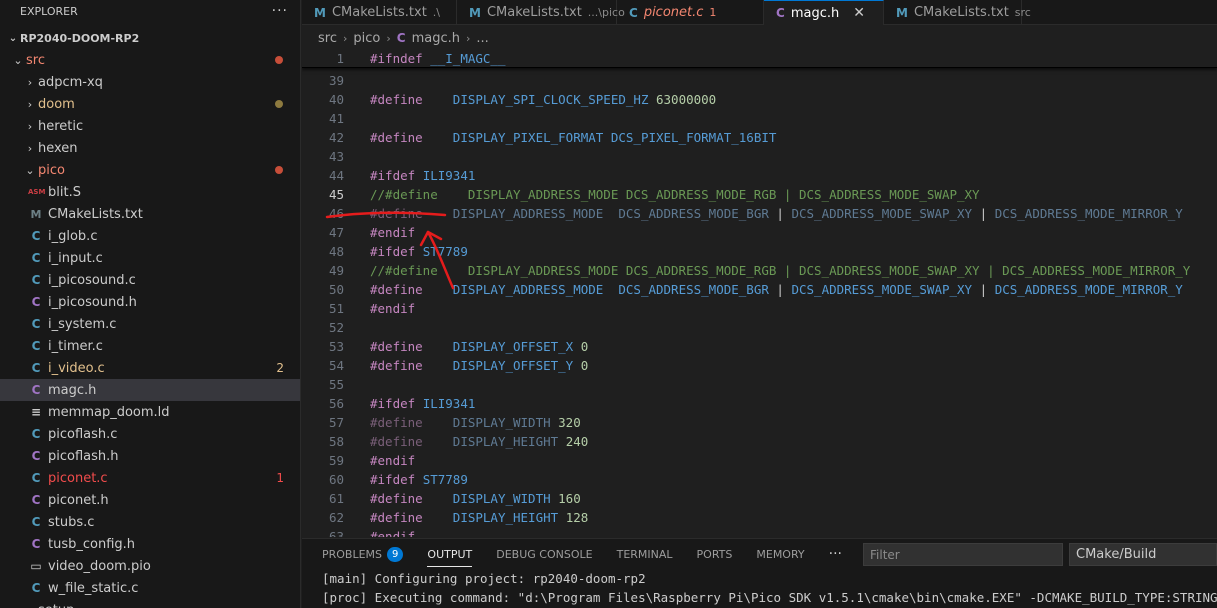 The width and height of the screenshot is (1217, 608). I want to click on code-line: 53 #define DISPLAY_OFFSET_X 0, so click(445, 346).